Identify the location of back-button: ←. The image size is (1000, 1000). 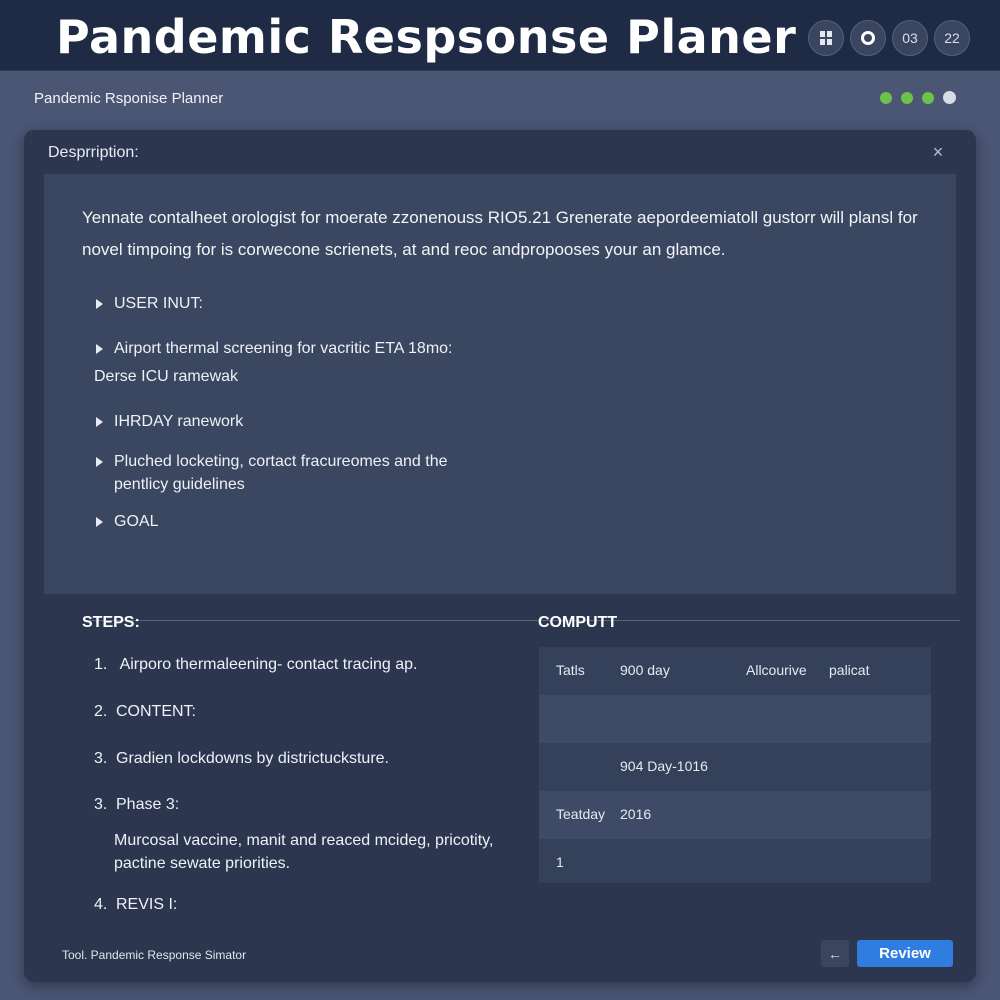
(835, 953).